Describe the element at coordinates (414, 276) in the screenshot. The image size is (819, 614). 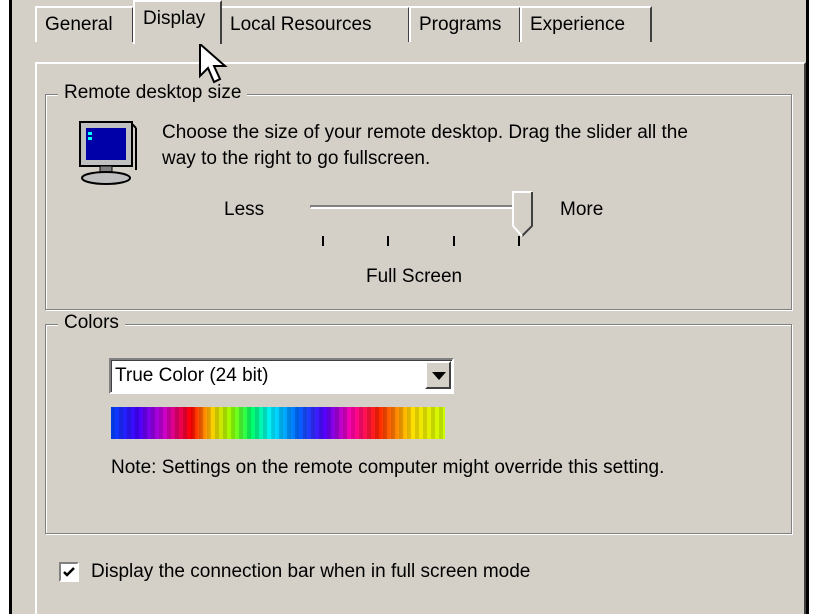
I see `slider-value-label: Full Screen` at that location.